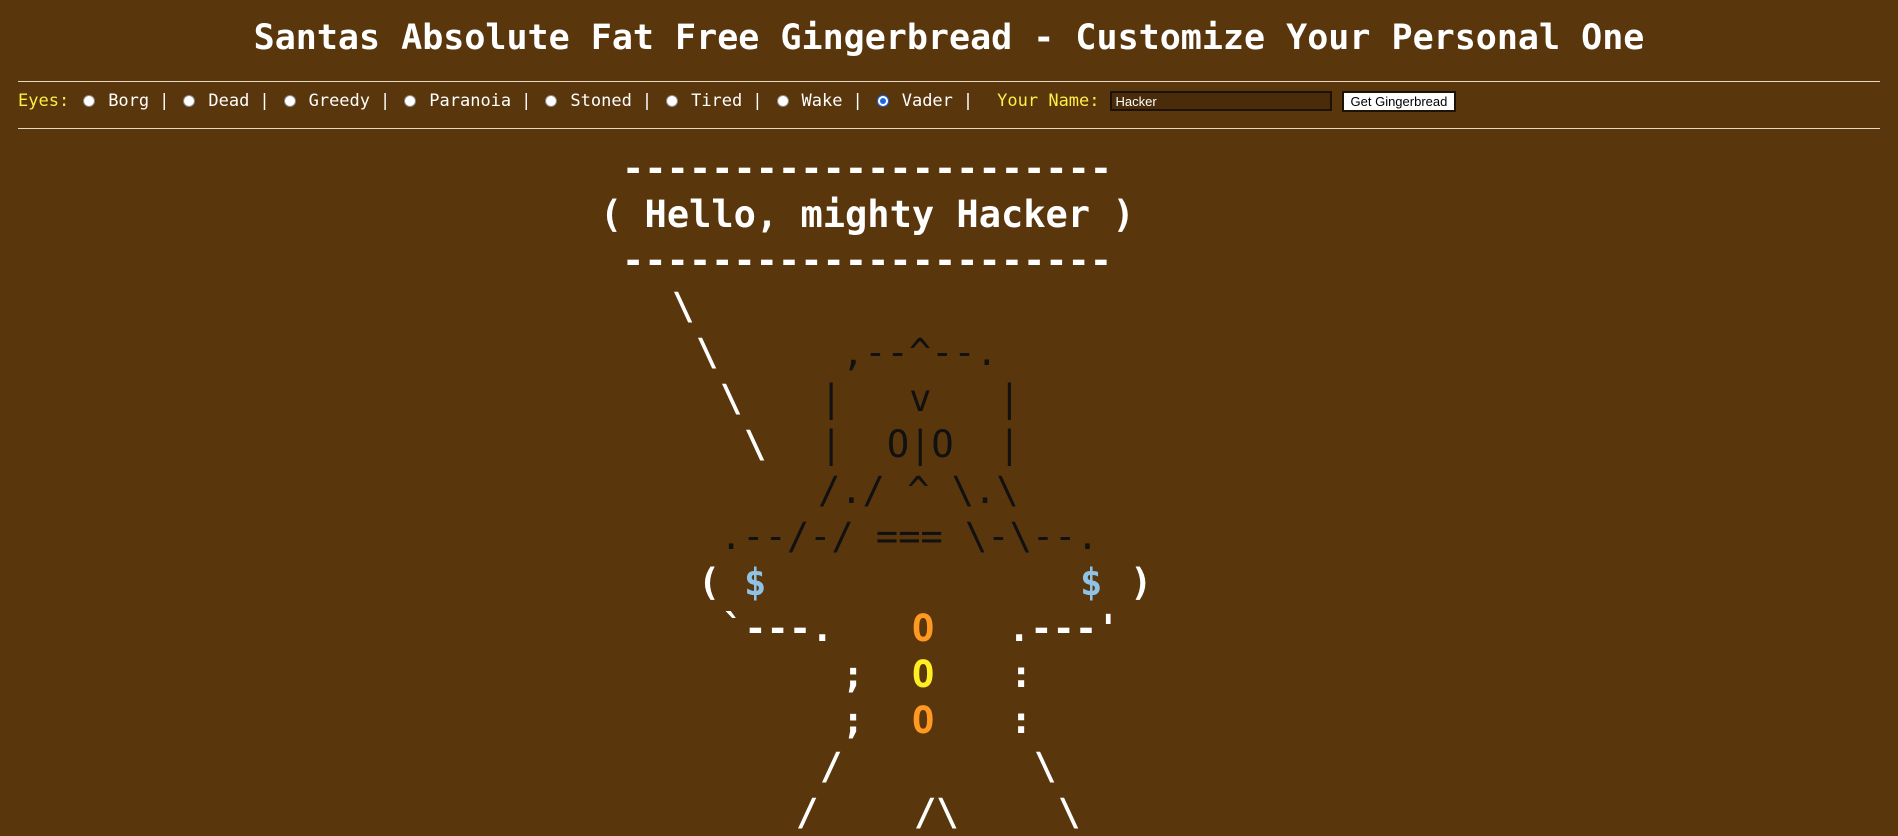  What do you see at coordinates (927, 101) in the screenshot?
I see `eye-option-label: Vader` at bounding box center [927, 101].